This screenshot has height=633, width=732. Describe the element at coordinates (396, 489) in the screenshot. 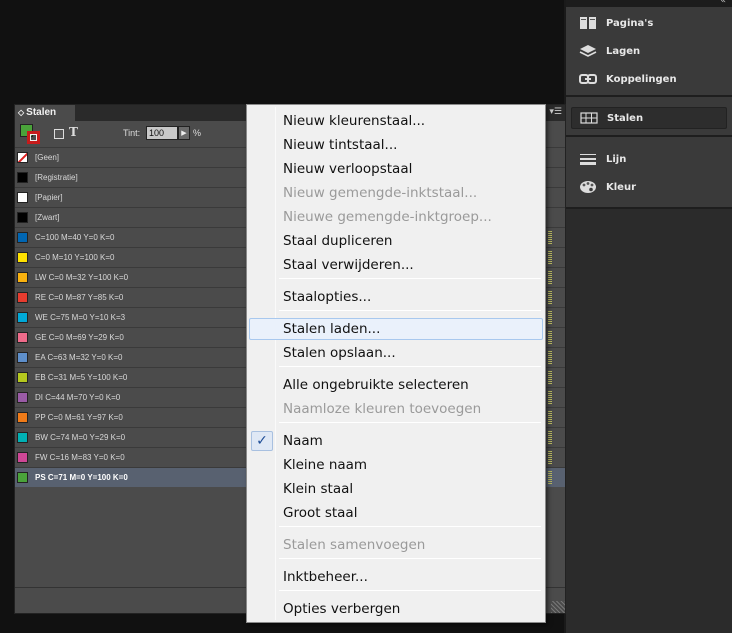

I see `menu-item: Klein staal` at that location.